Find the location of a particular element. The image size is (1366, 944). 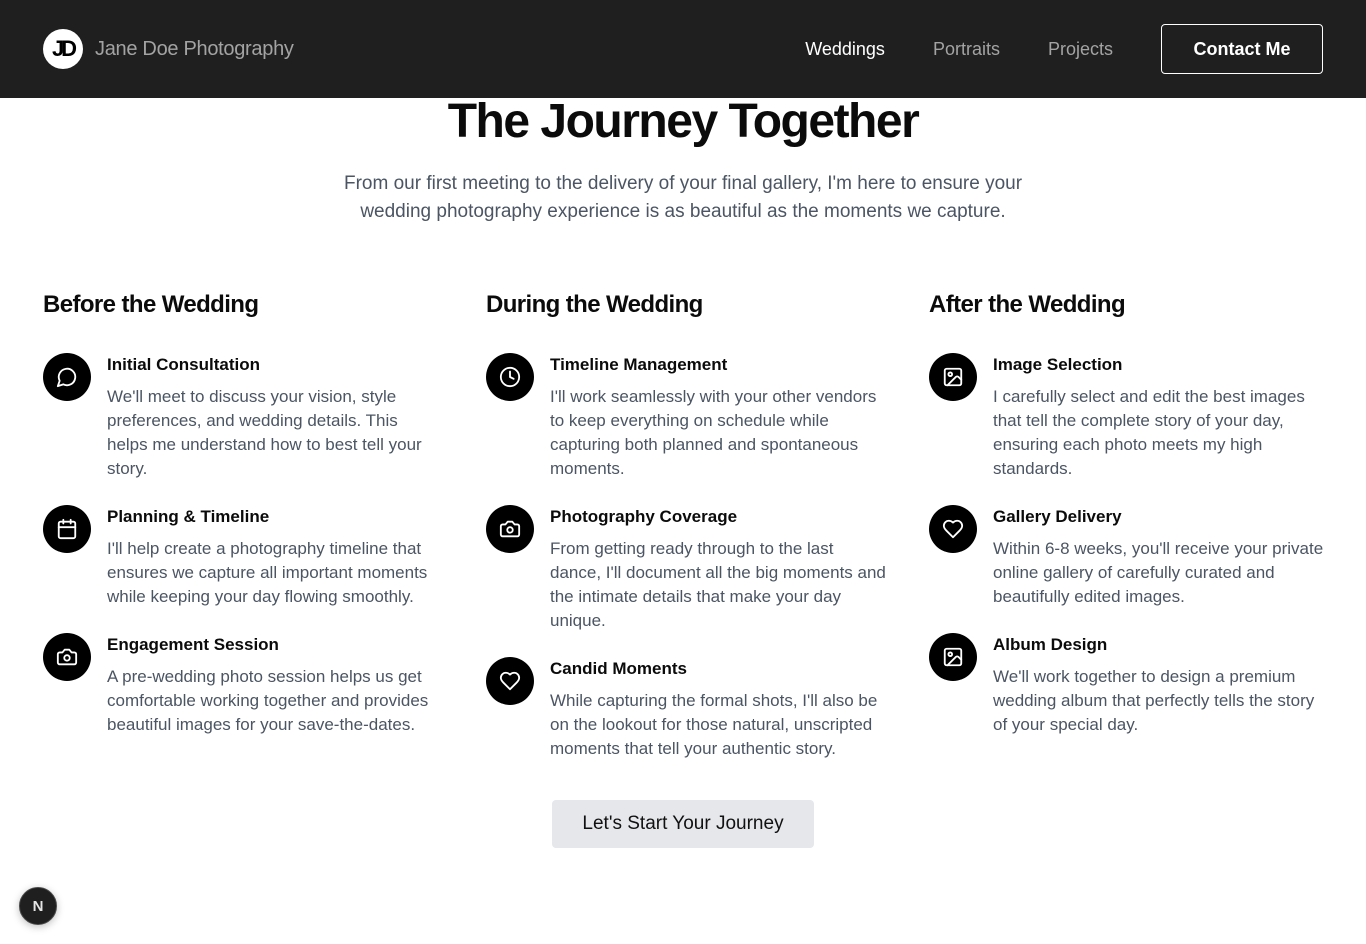

step-title: Album Design is located at coordinates (1050, 644).